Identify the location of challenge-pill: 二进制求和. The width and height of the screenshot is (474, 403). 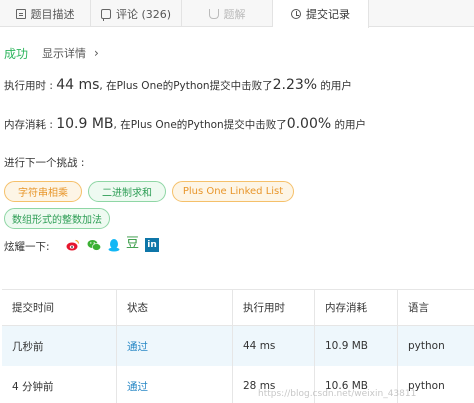
(127, 191).